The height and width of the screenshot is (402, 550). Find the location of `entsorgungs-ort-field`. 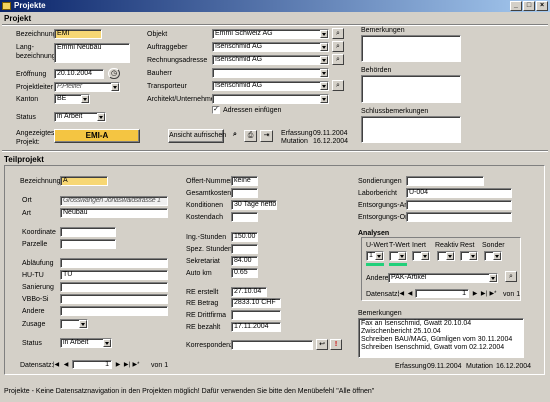

entsorgungs-ort-field is located at coordinates (459, 217).